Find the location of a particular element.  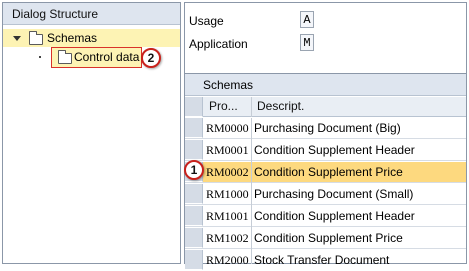

cell-procedure: RM1000 is located at coordinates (227, 194).